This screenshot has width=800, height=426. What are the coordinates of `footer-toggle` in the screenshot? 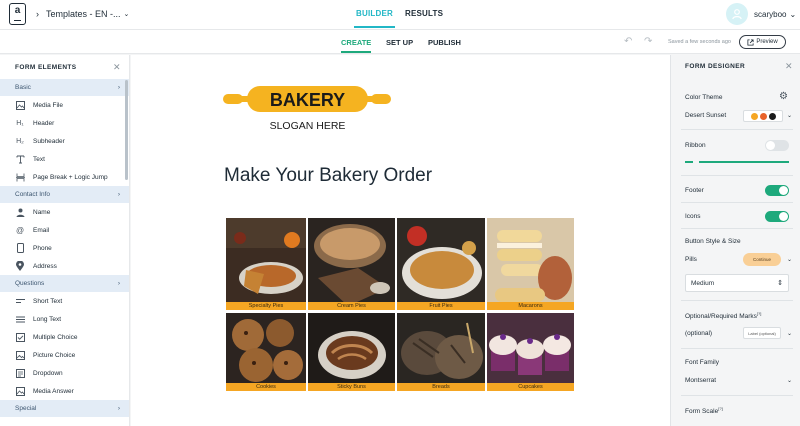 It's located at (777, 190).